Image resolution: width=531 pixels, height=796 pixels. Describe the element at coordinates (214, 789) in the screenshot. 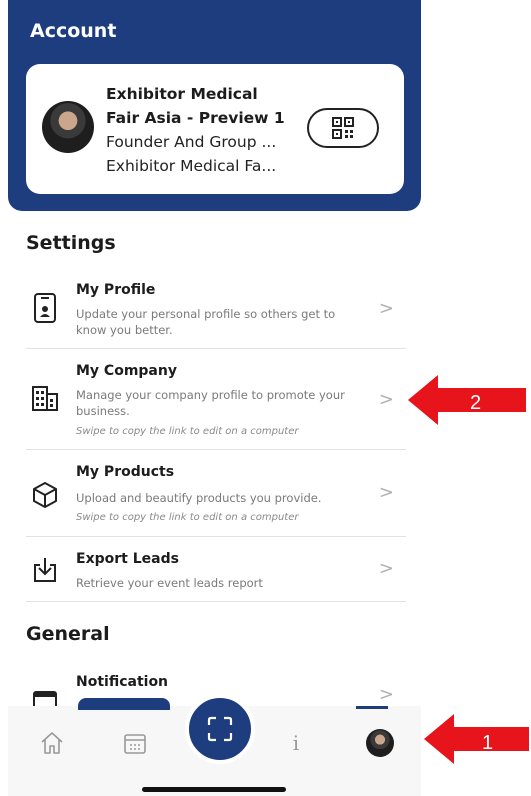

I see `home-indicator` at that location.